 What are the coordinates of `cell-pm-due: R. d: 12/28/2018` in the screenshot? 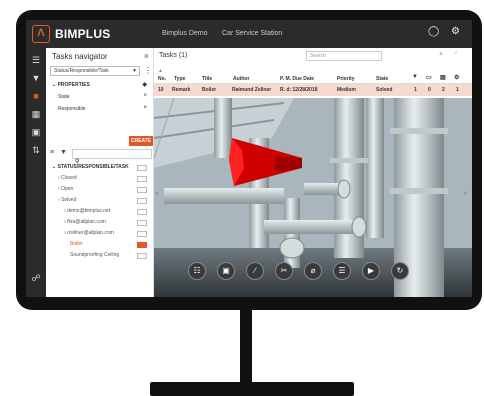 It's located at (299, 90).